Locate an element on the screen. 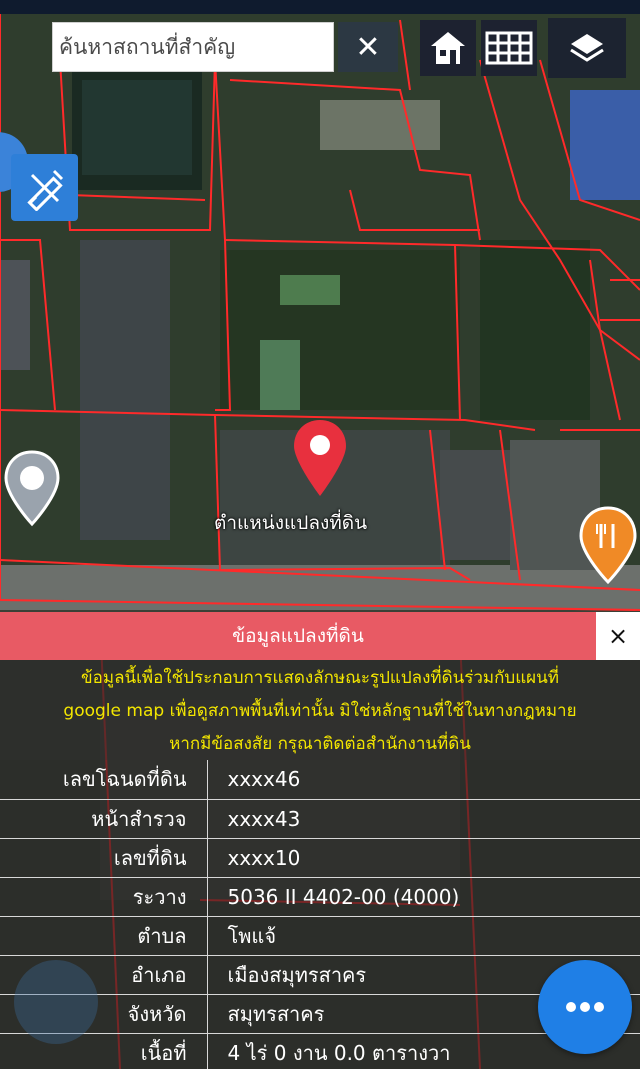 The height and width of the screenshot is (1069, 640). parcel-location-pin is located at coordinates (320, 458).